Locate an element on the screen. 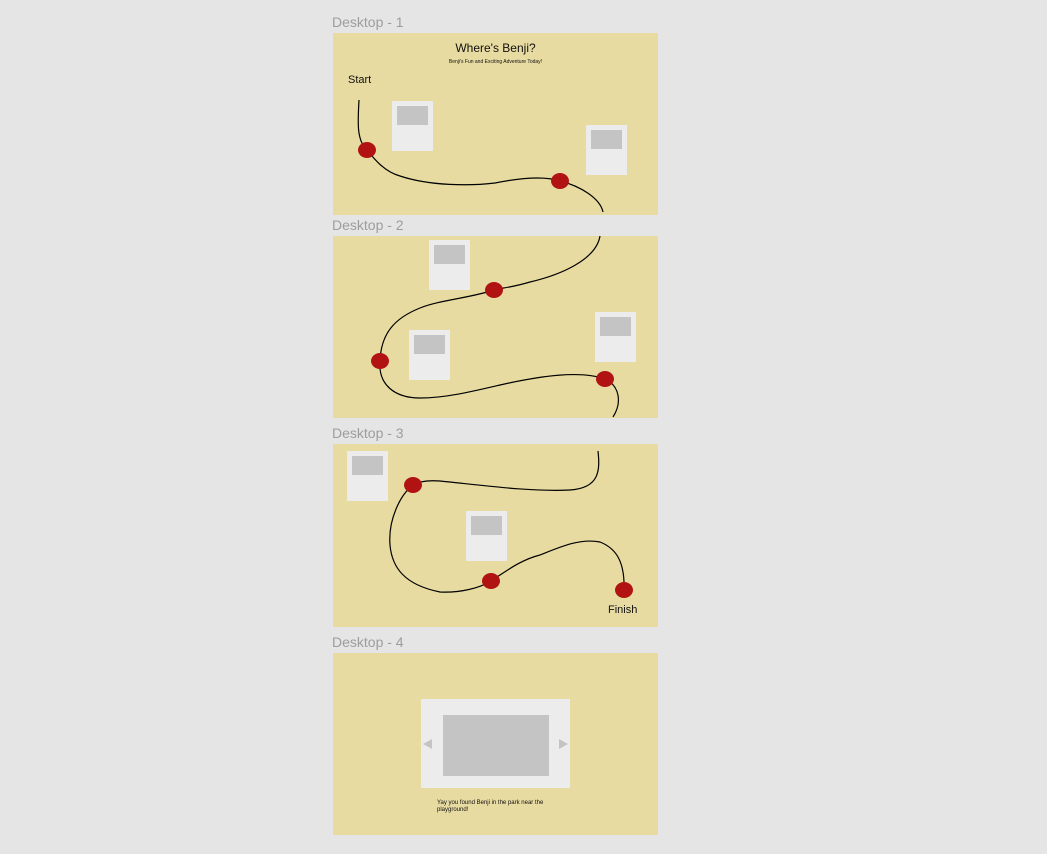  start-label: Start is located at coordinates (360, 80).